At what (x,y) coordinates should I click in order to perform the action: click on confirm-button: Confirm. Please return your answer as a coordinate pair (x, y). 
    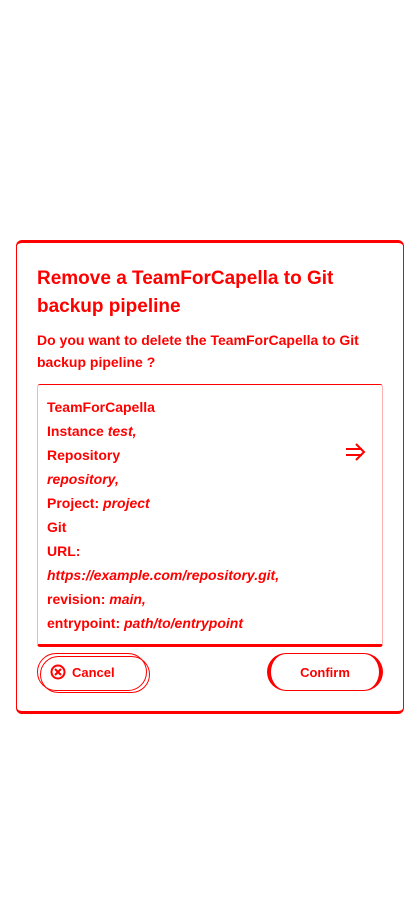
    Looking at the image, I should click on (325, 672).